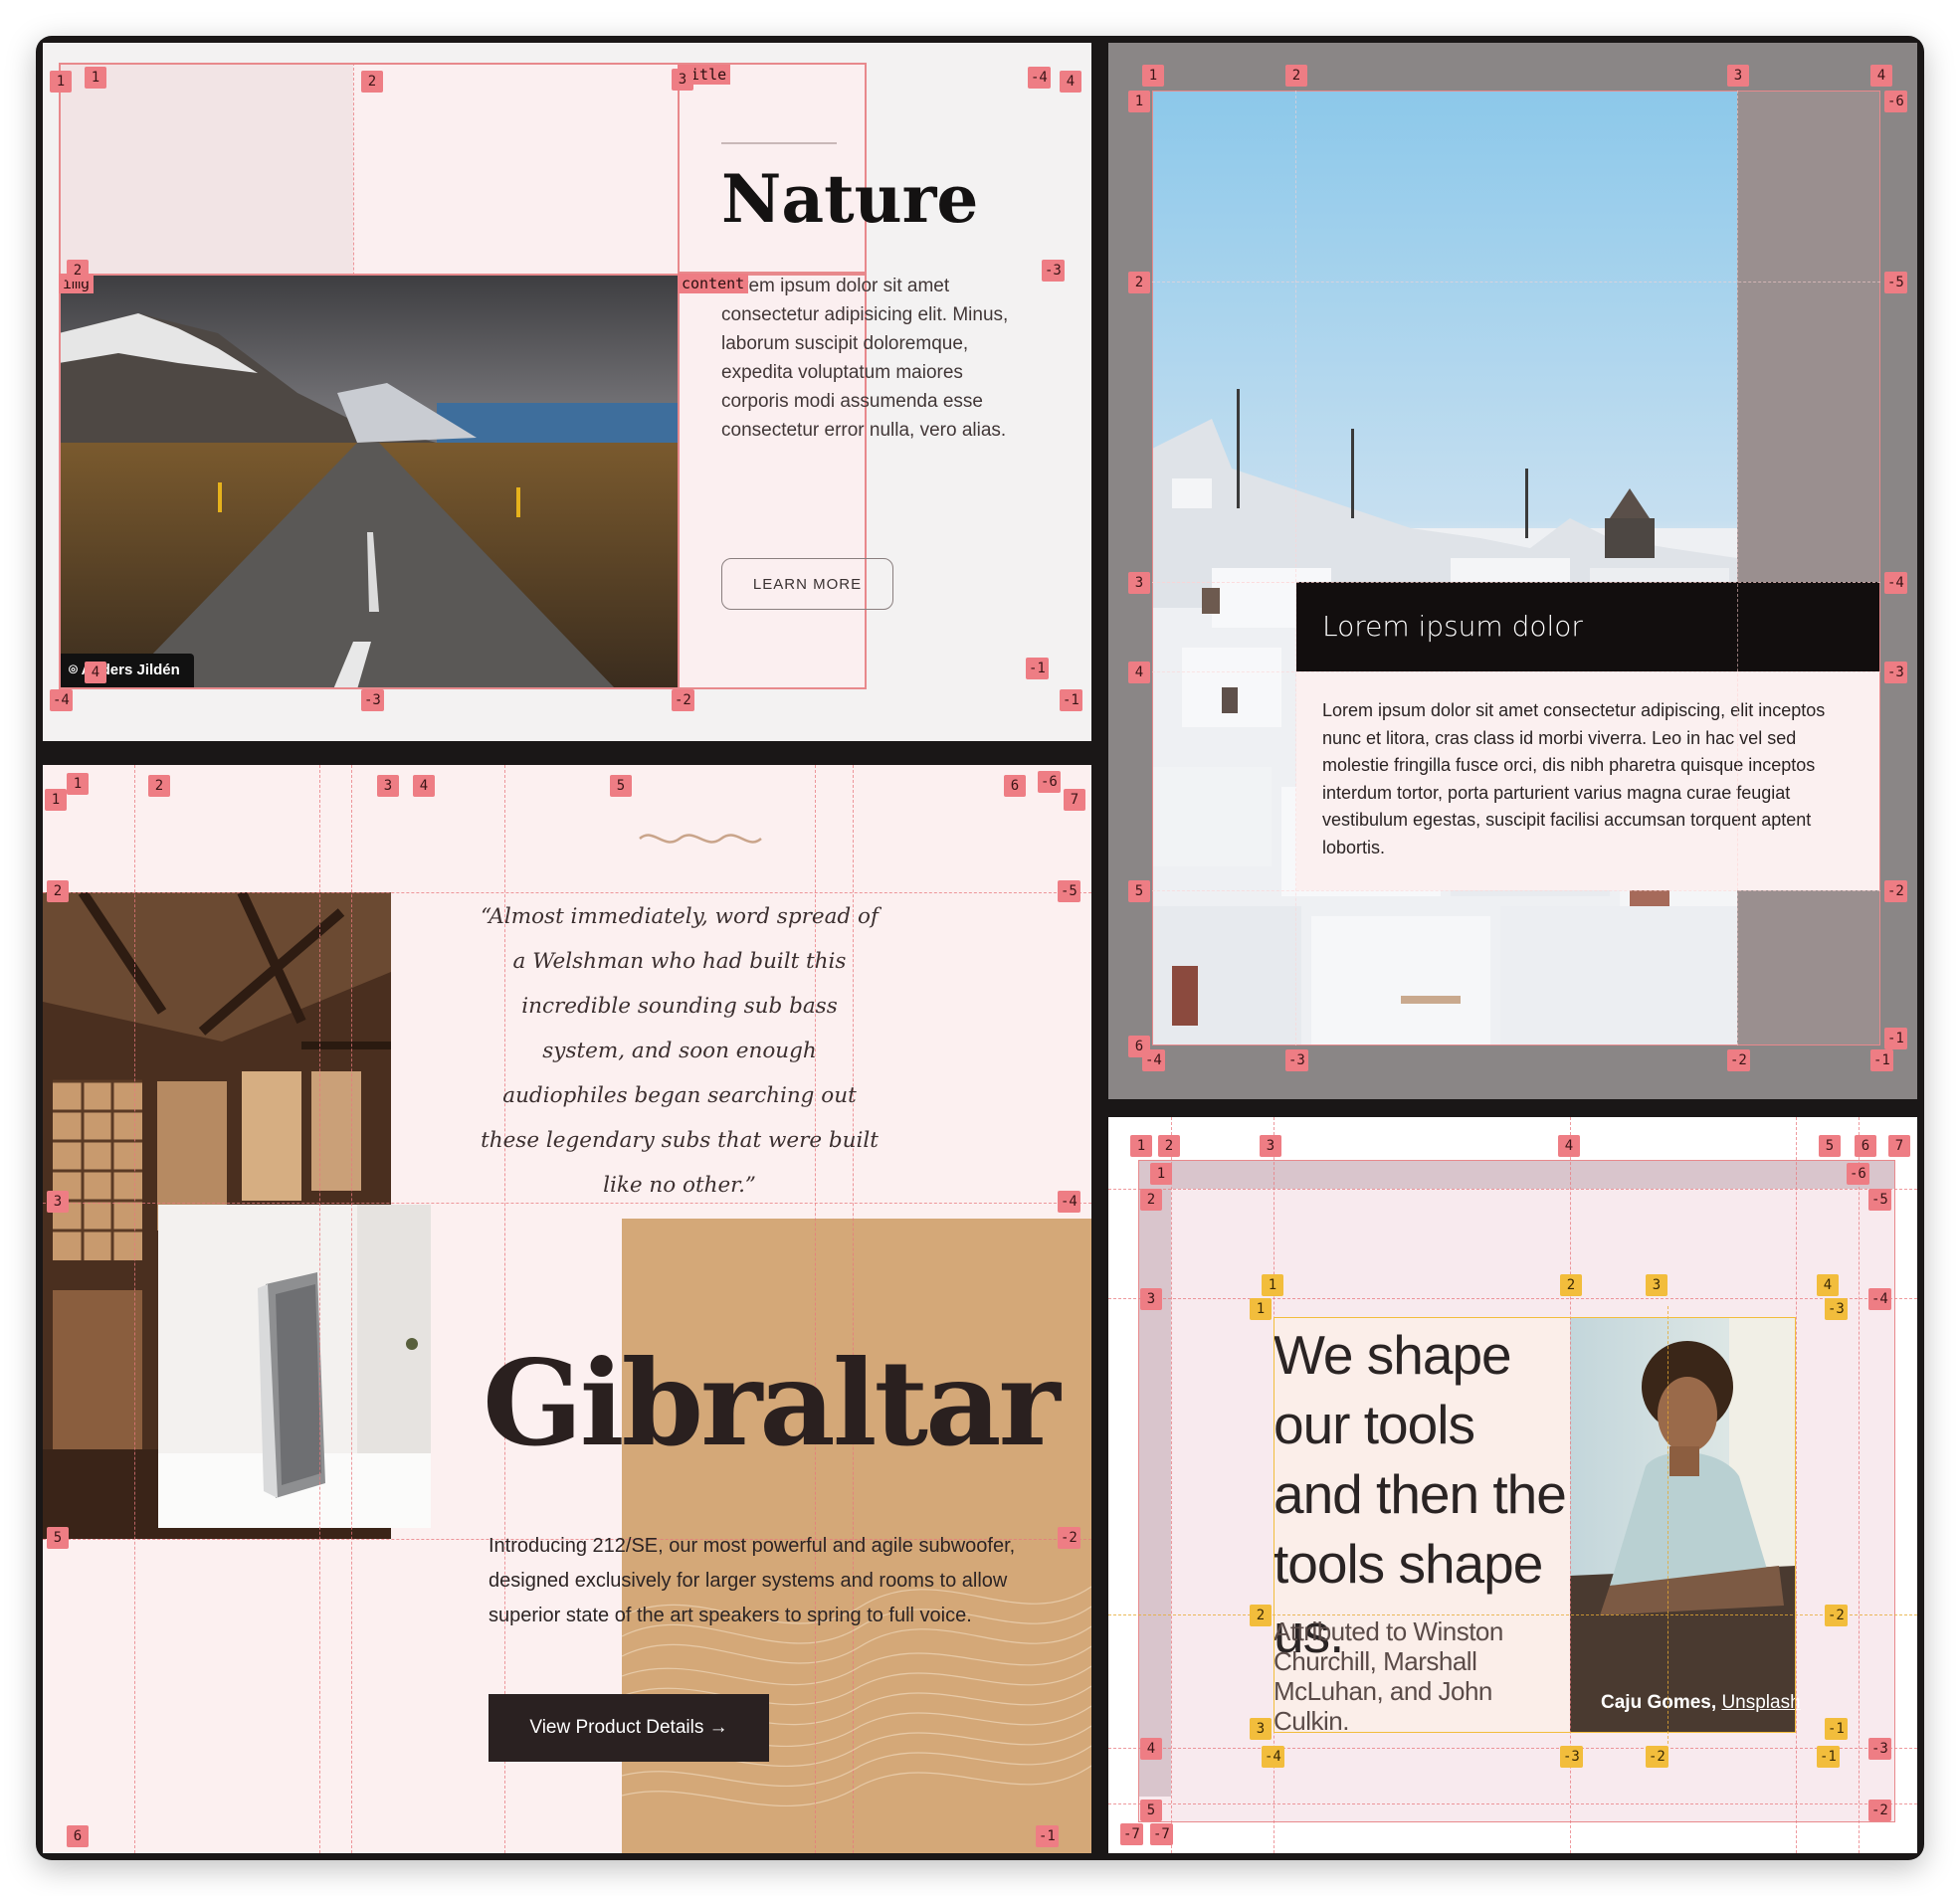 This screenshot has width=1960, height=1896. Describe the element at coordinates (713, 283) in the screenshot. I see `area-tag-content: content` at that location.